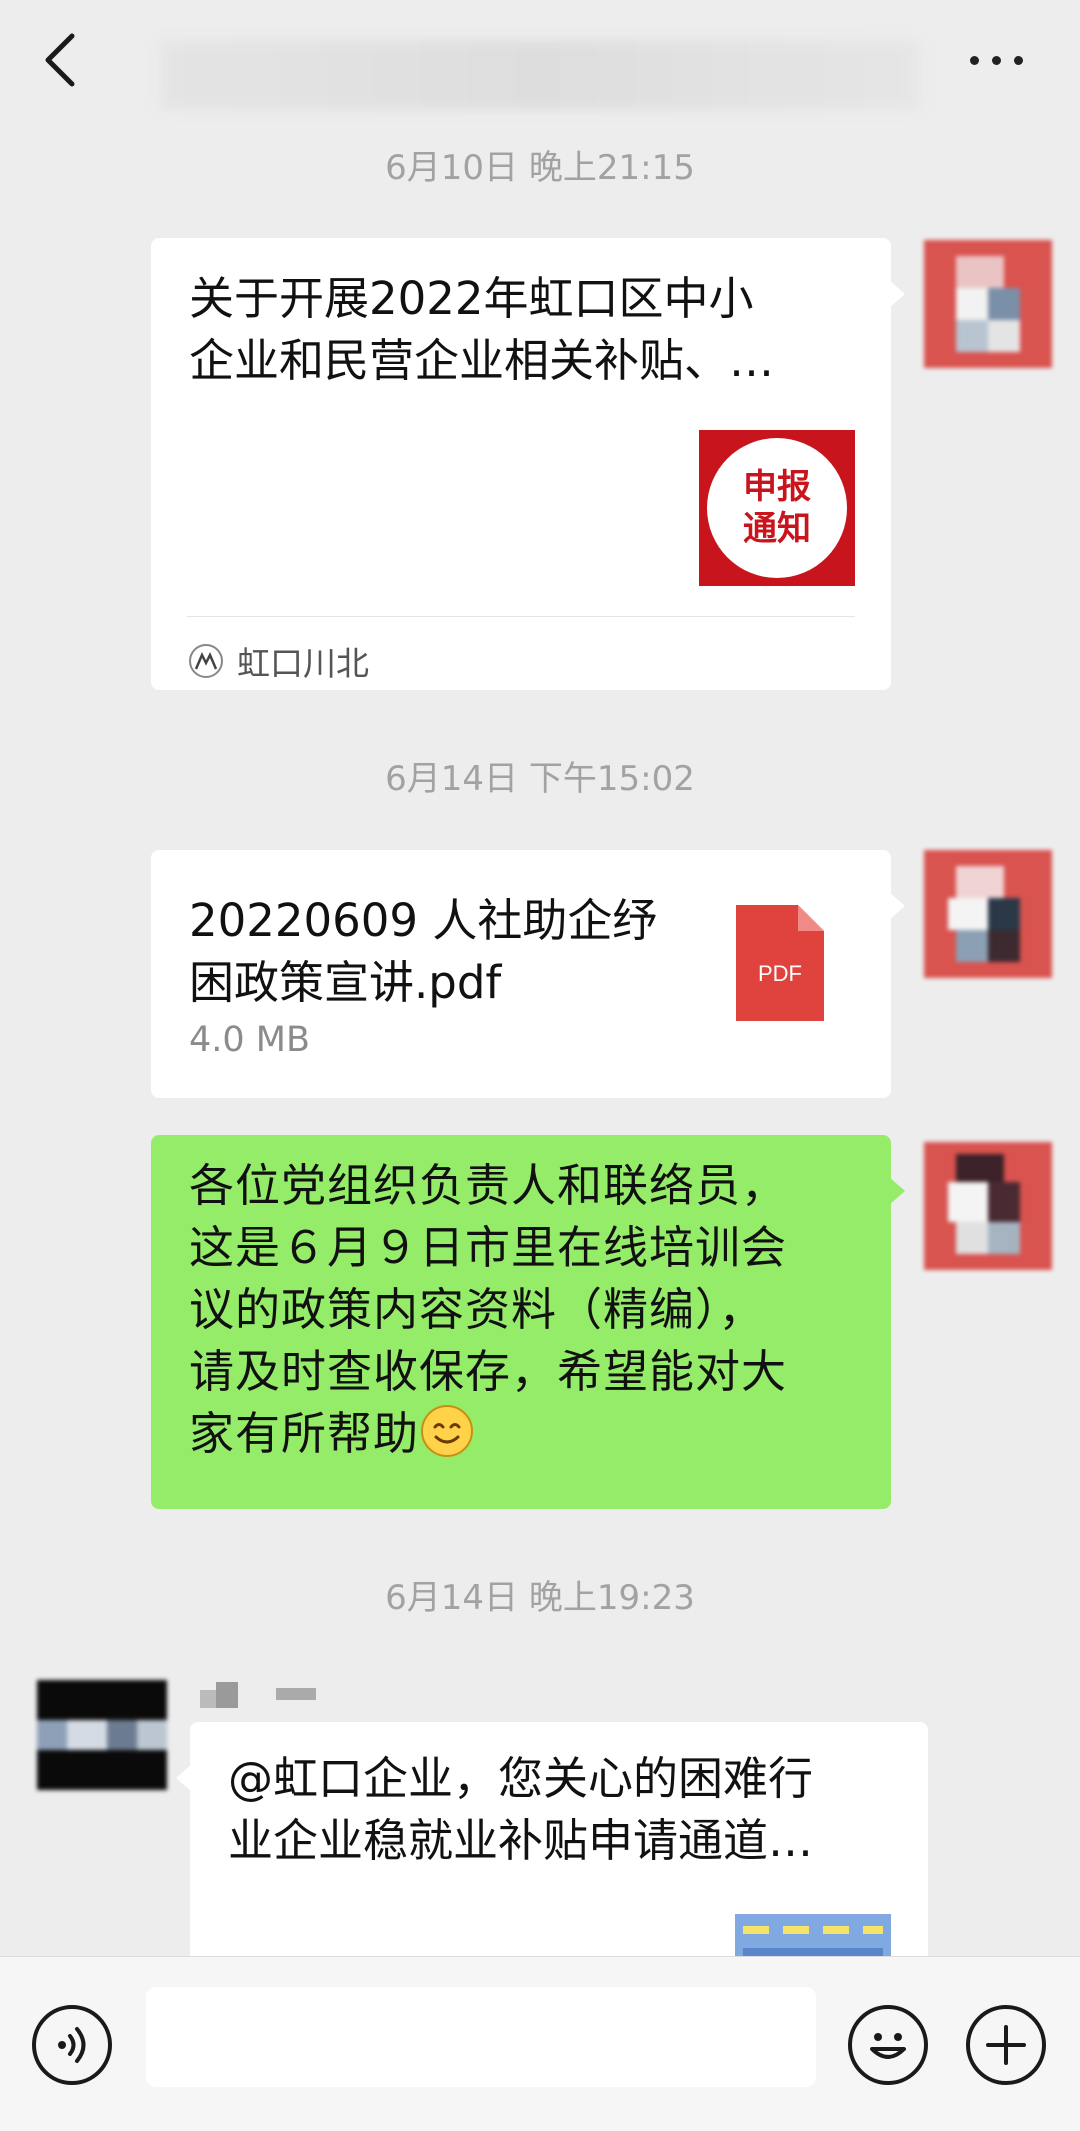 The height and width of the screenshot is (2131, 1080). Describe the element at coordinates (249, 1040) in the screenshot. I see `file-size: 4.0 MB` at that location.